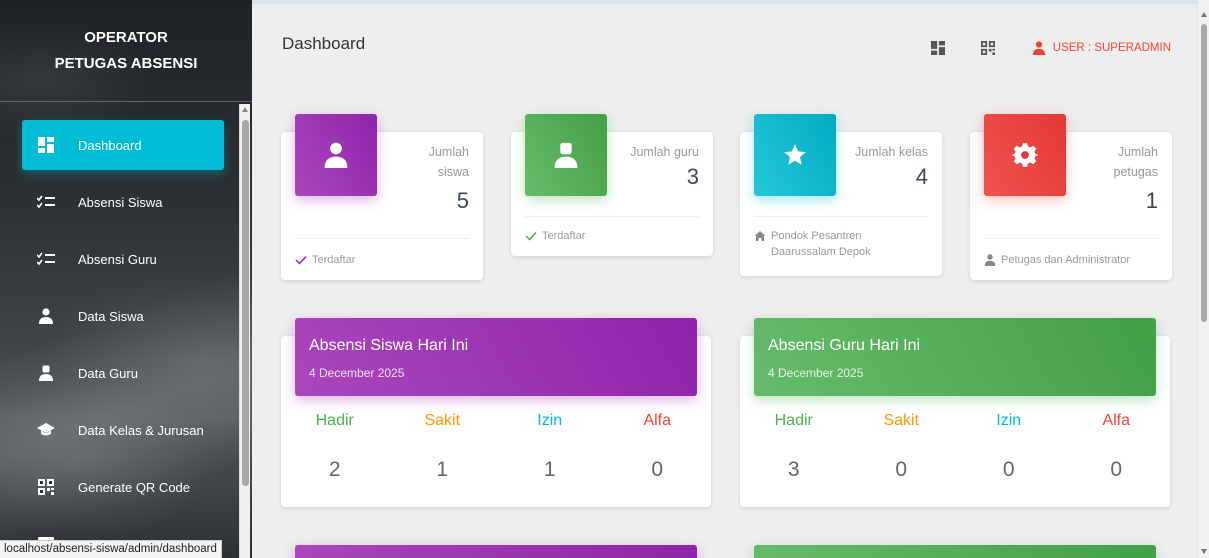 This screenshot has height=558, width=1209. What do you see at coordinates (1008, 469) in the screenshot?
I see `value-izin: 0` at bounding box center [1008, 469].